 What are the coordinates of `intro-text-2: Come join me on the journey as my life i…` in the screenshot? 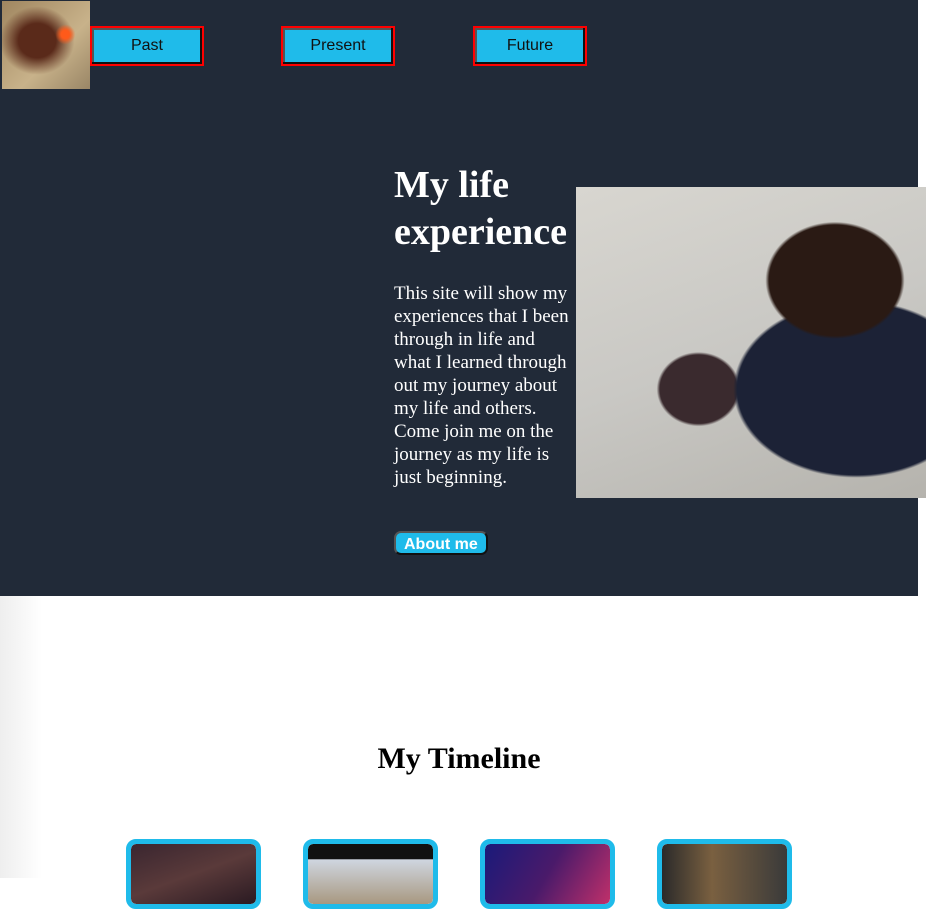 It's located at (474, 454).